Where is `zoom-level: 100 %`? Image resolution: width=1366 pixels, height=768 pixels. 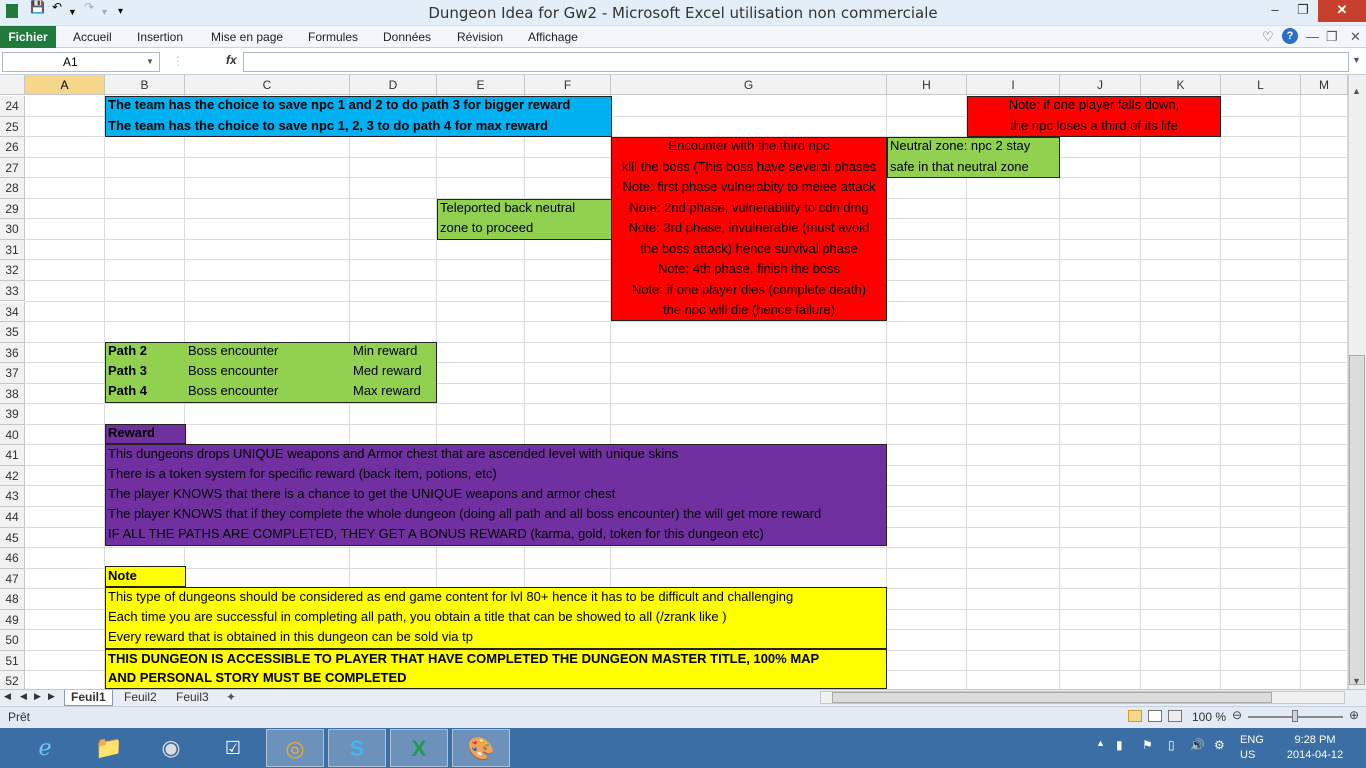 zoom-level: 100 % is located at coordinates (1209, 717).